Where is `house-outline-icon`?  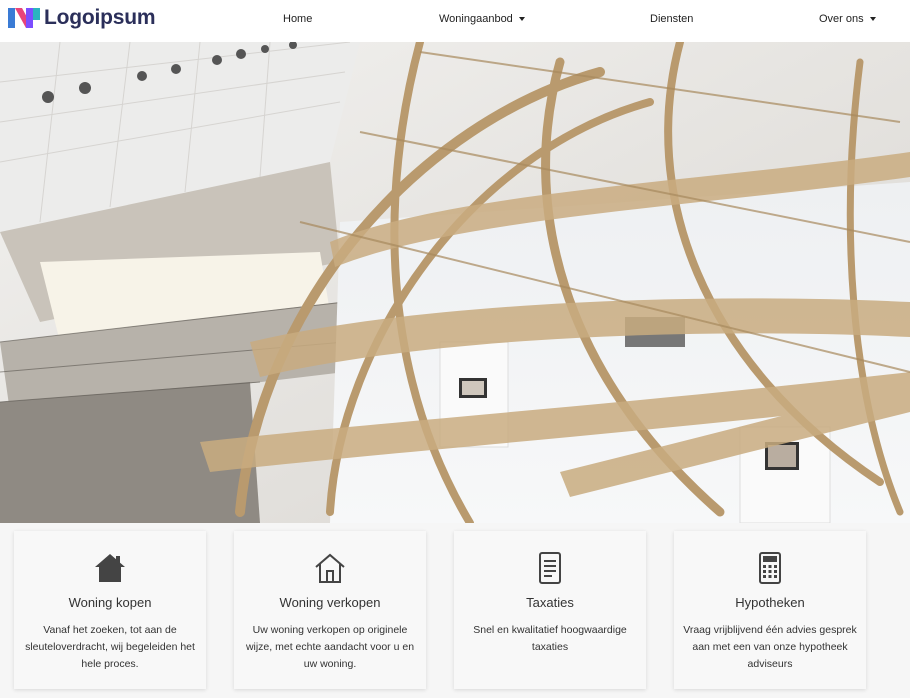
house-outline-icon is located at coordinates (330, 568).